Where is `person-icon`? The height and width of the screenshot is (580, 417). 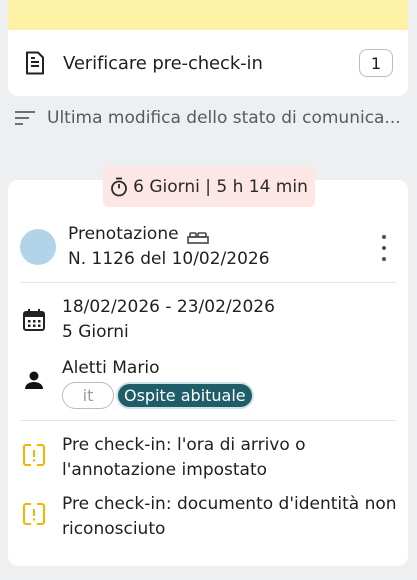
person-icon is located at coordinates (34, 380).